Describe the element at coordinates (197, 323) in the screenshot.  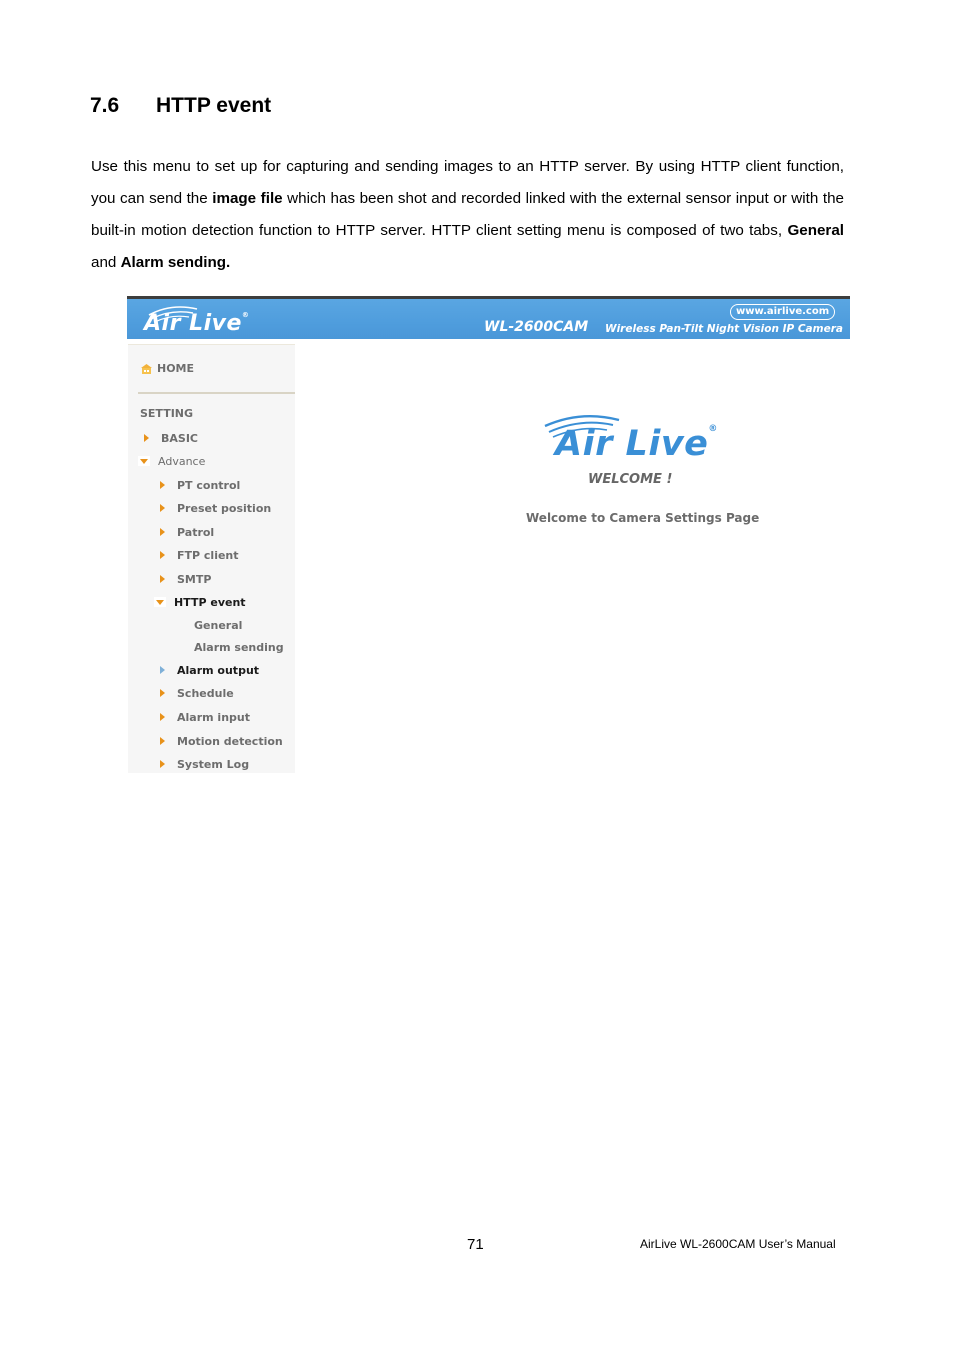
I see `airlive-logo: Air Live®` at that location.